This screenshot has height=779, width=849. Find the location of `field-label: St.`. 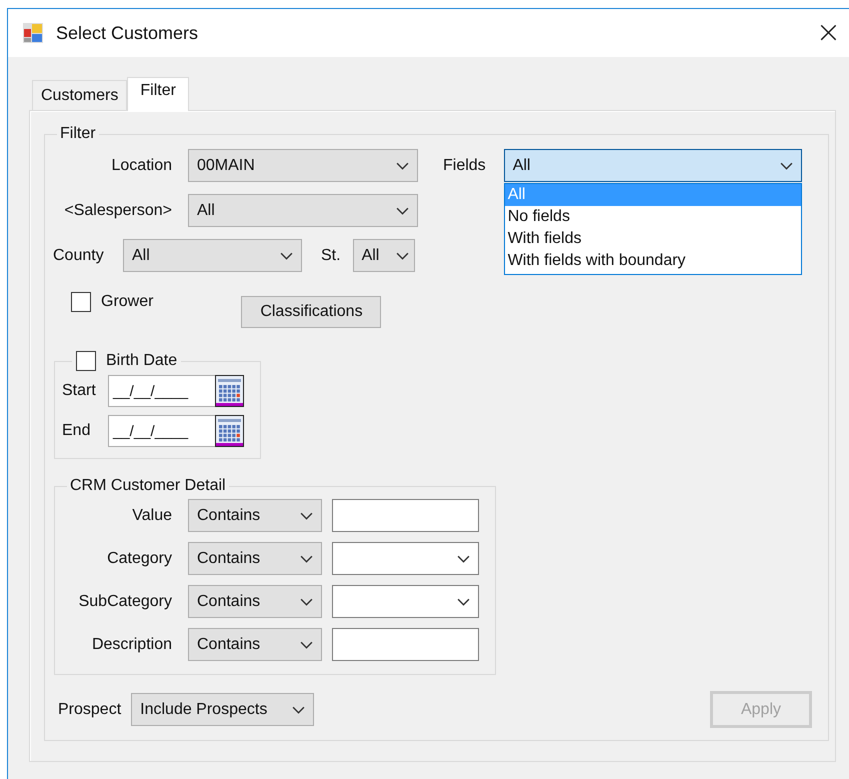

field-label: St. is located at coordinates (331, 255).